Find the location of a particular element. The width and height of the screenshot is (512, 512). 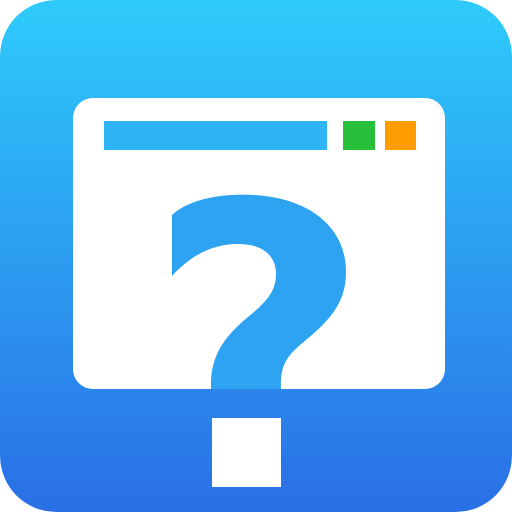

window-titlebar is located at coordinates (215, 135).